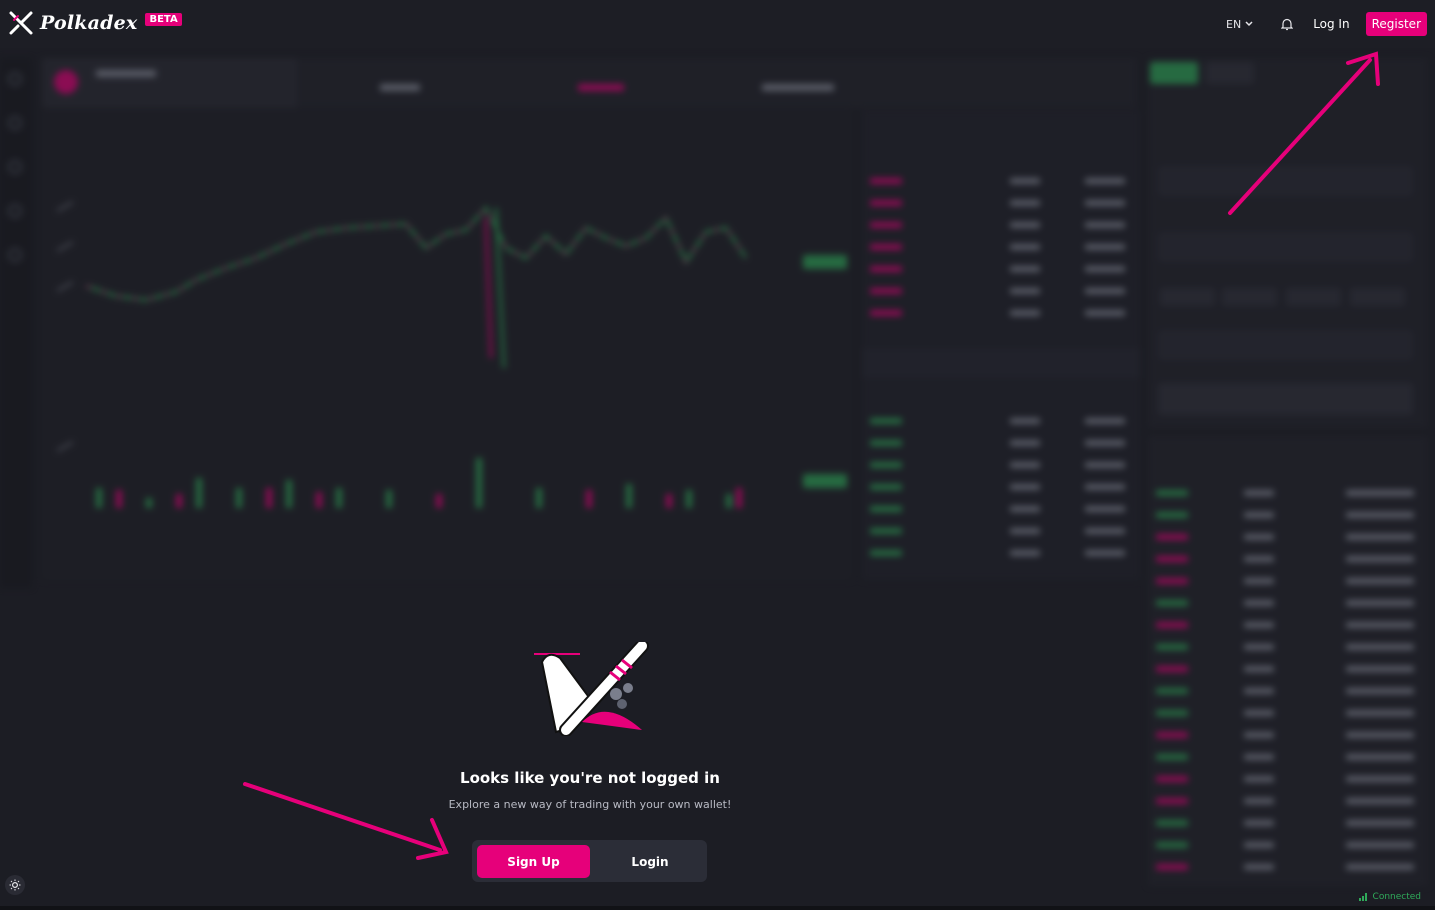  Describe the element at coordinates (1234, 24) in the screenshot. I see `language-label: EN` at that location.